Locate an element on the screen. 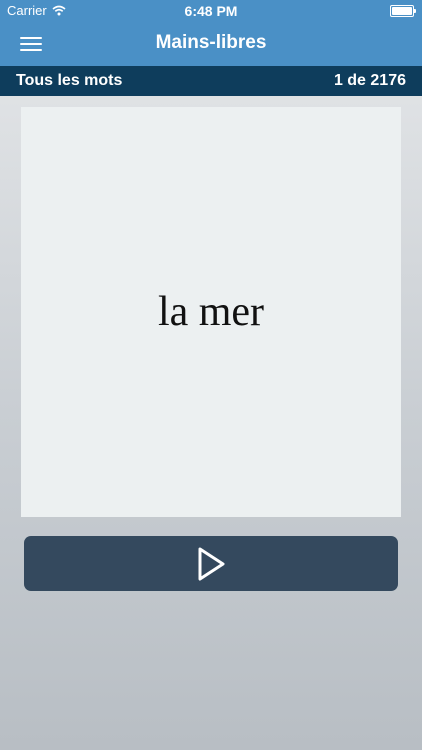  flashcard-word: la mer is located at coordinates (211, 312).